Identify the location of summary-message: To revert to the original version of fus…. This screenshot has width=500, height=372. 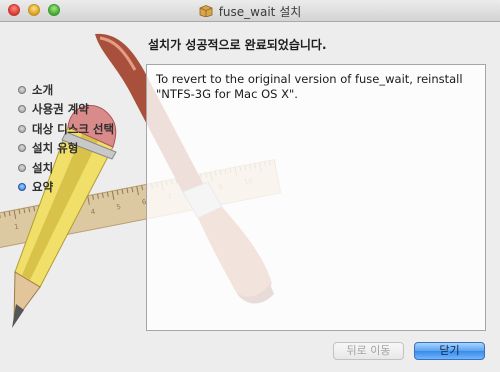
(309, 86).